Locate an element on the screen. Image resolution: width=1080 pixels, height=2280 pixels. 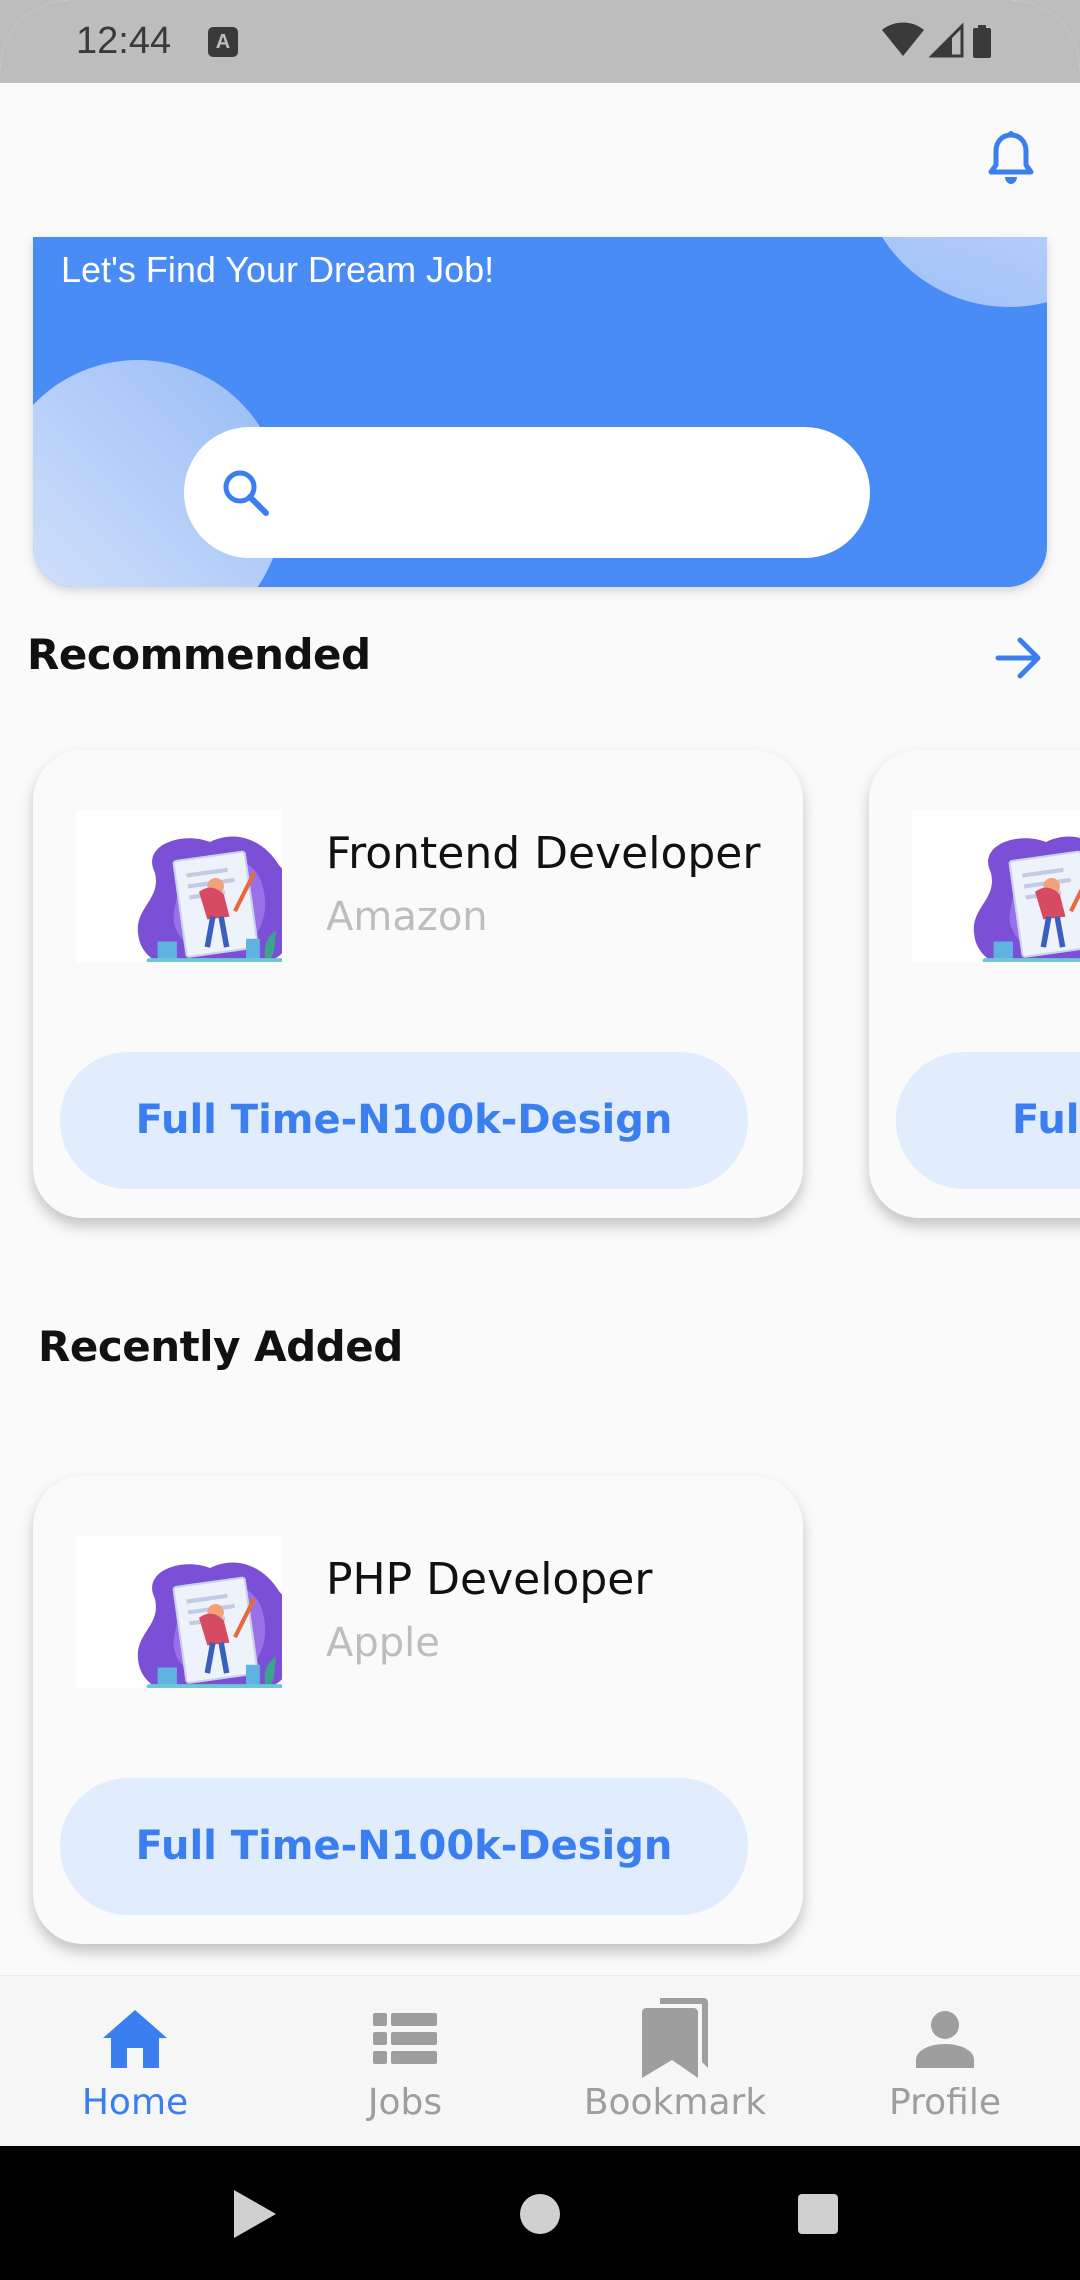
recents-icon is located at coordinates (818, 2214).